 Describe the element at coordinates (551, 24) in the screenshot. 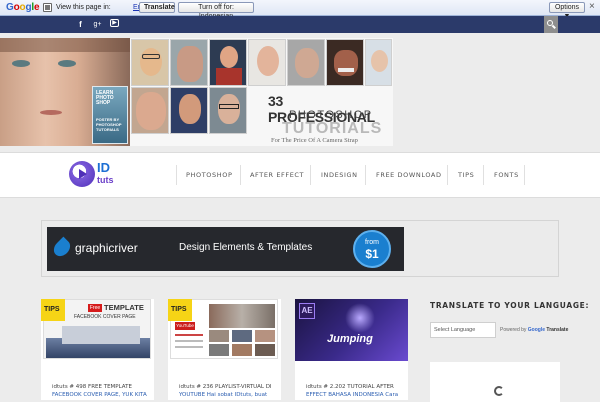

I see `search-button` at that location.